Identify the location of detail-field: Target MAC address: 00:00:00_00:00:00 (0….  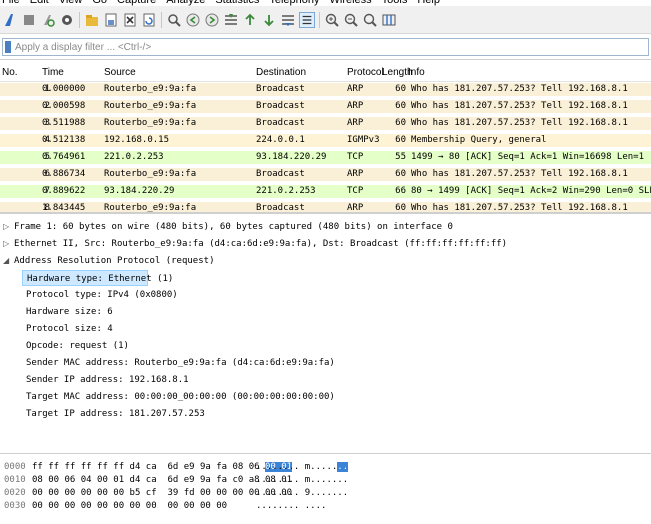
(325, 397).